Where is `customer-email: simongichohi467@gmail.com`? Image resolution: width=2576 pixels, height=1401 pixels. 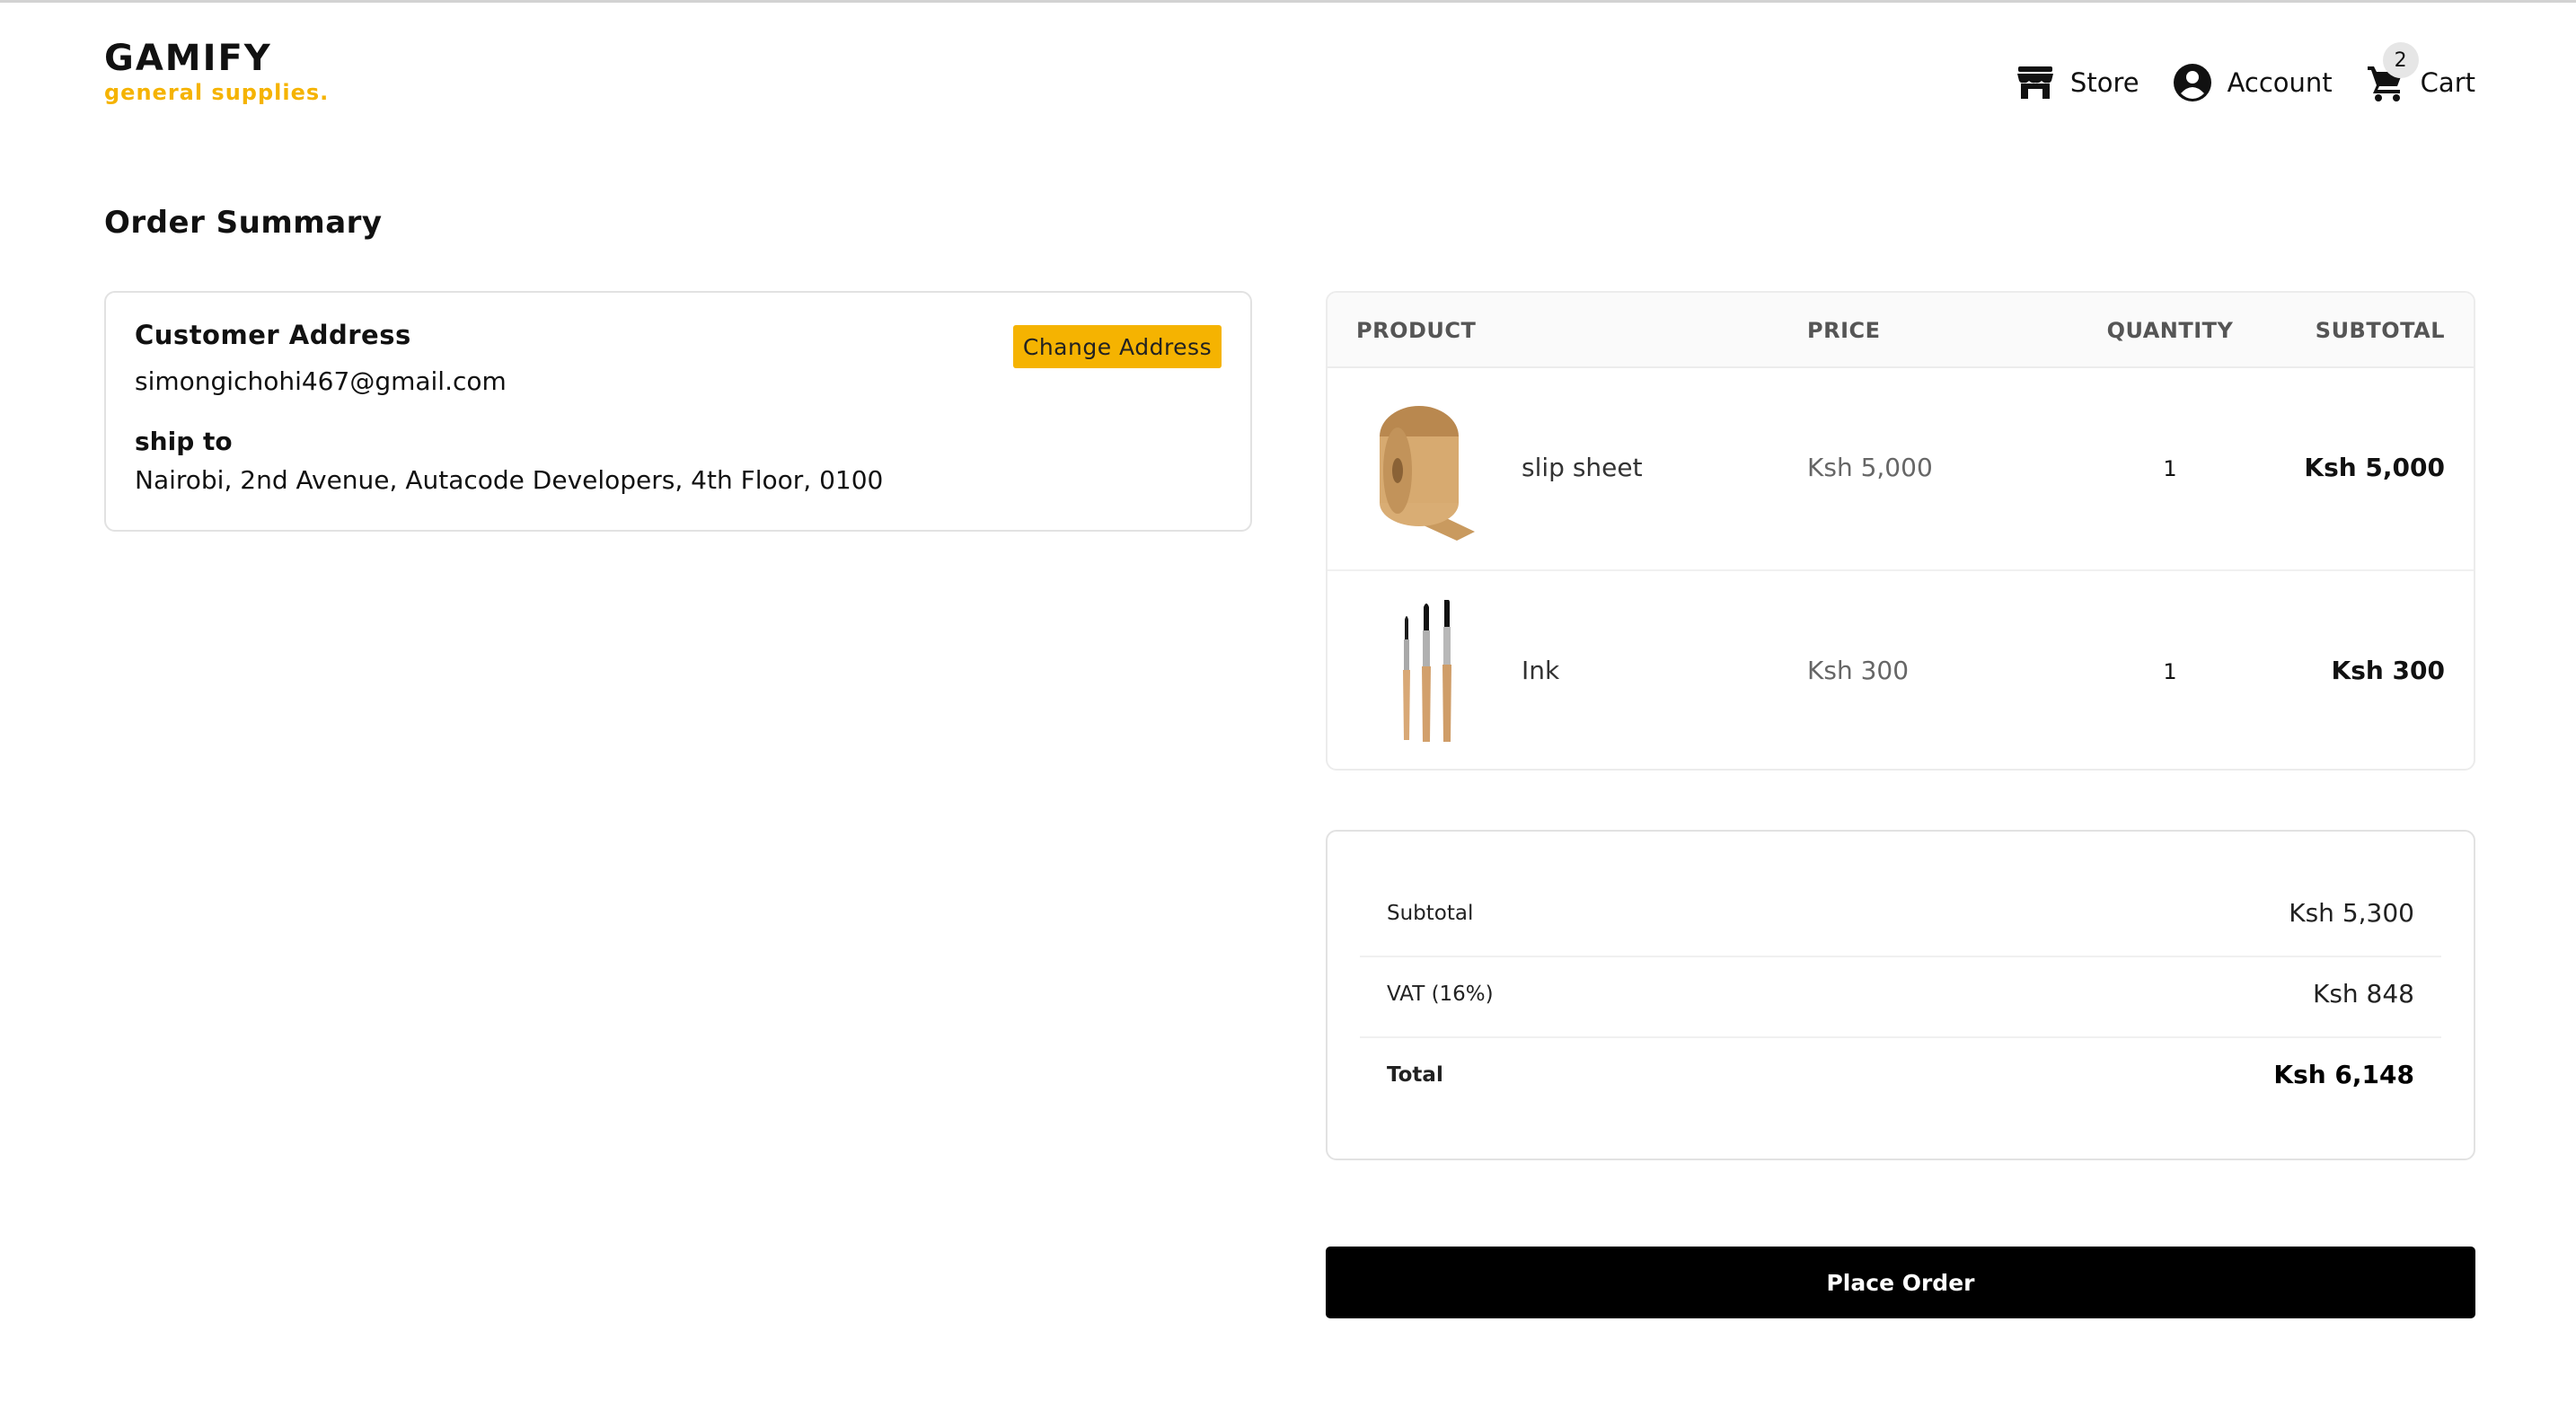
customer-email: simongichohi467@gmail.com is located at coordinates (321, 381).